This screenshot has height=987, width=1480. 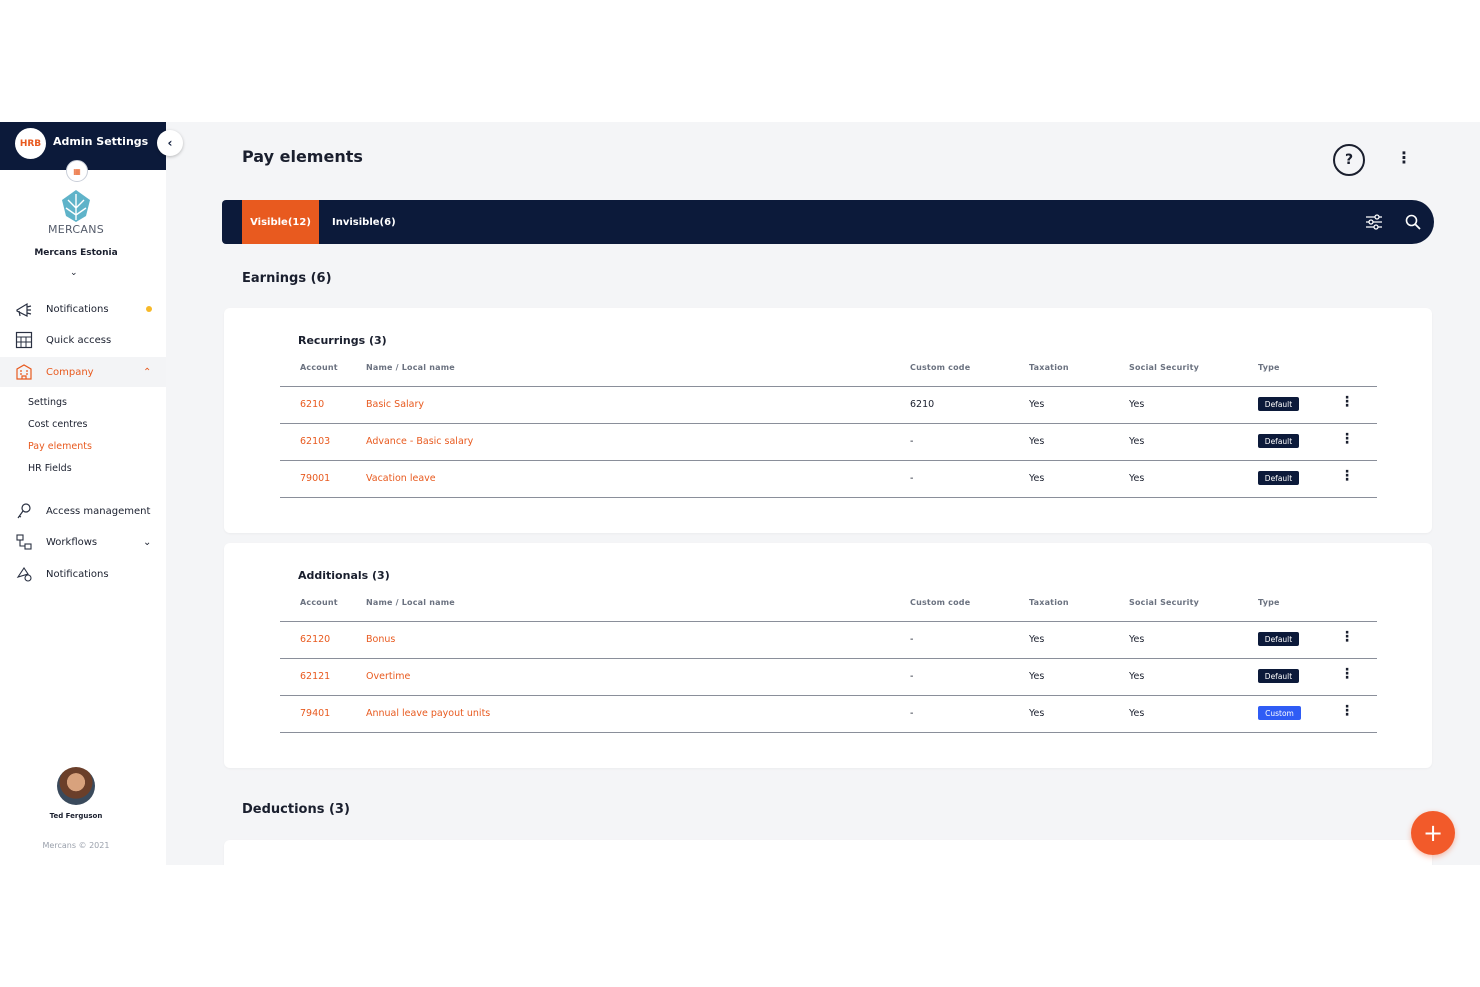 I want to click on chevron-down-icon: ⌄, so click(x=147, y=542).